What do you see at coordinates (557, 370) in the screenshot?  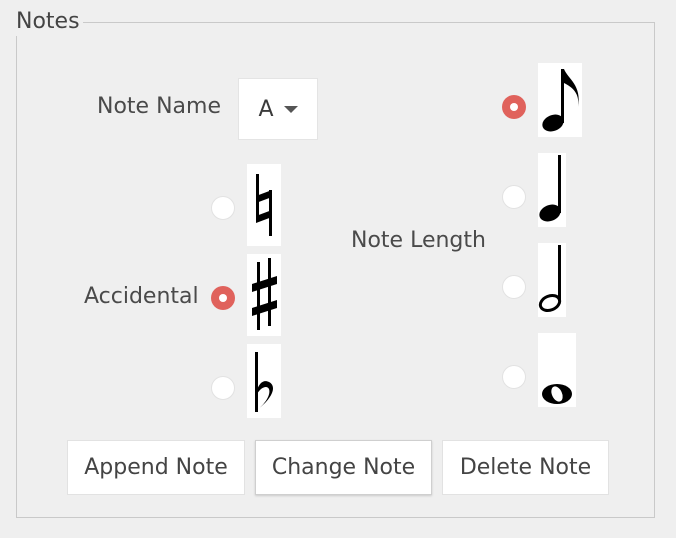 I see `whole-note-icon` at bounding box center [557, 370].